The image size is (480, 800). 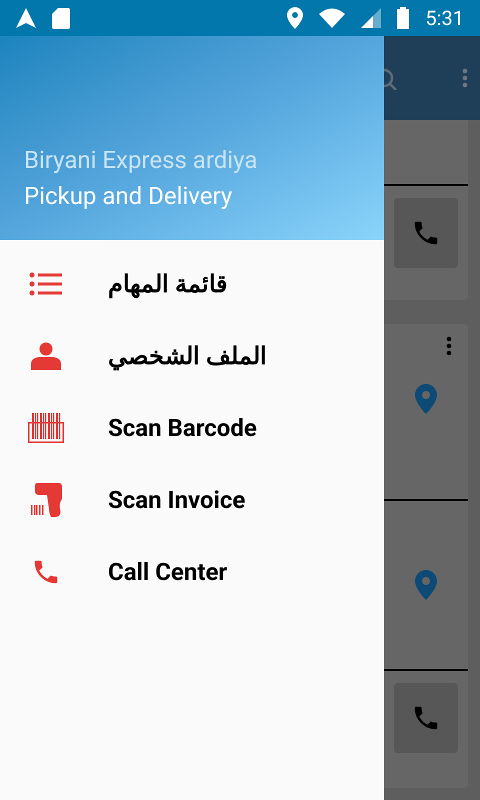 I want to click on drawer-title: Biryani Express ardiya, so click(x=141, y=160).